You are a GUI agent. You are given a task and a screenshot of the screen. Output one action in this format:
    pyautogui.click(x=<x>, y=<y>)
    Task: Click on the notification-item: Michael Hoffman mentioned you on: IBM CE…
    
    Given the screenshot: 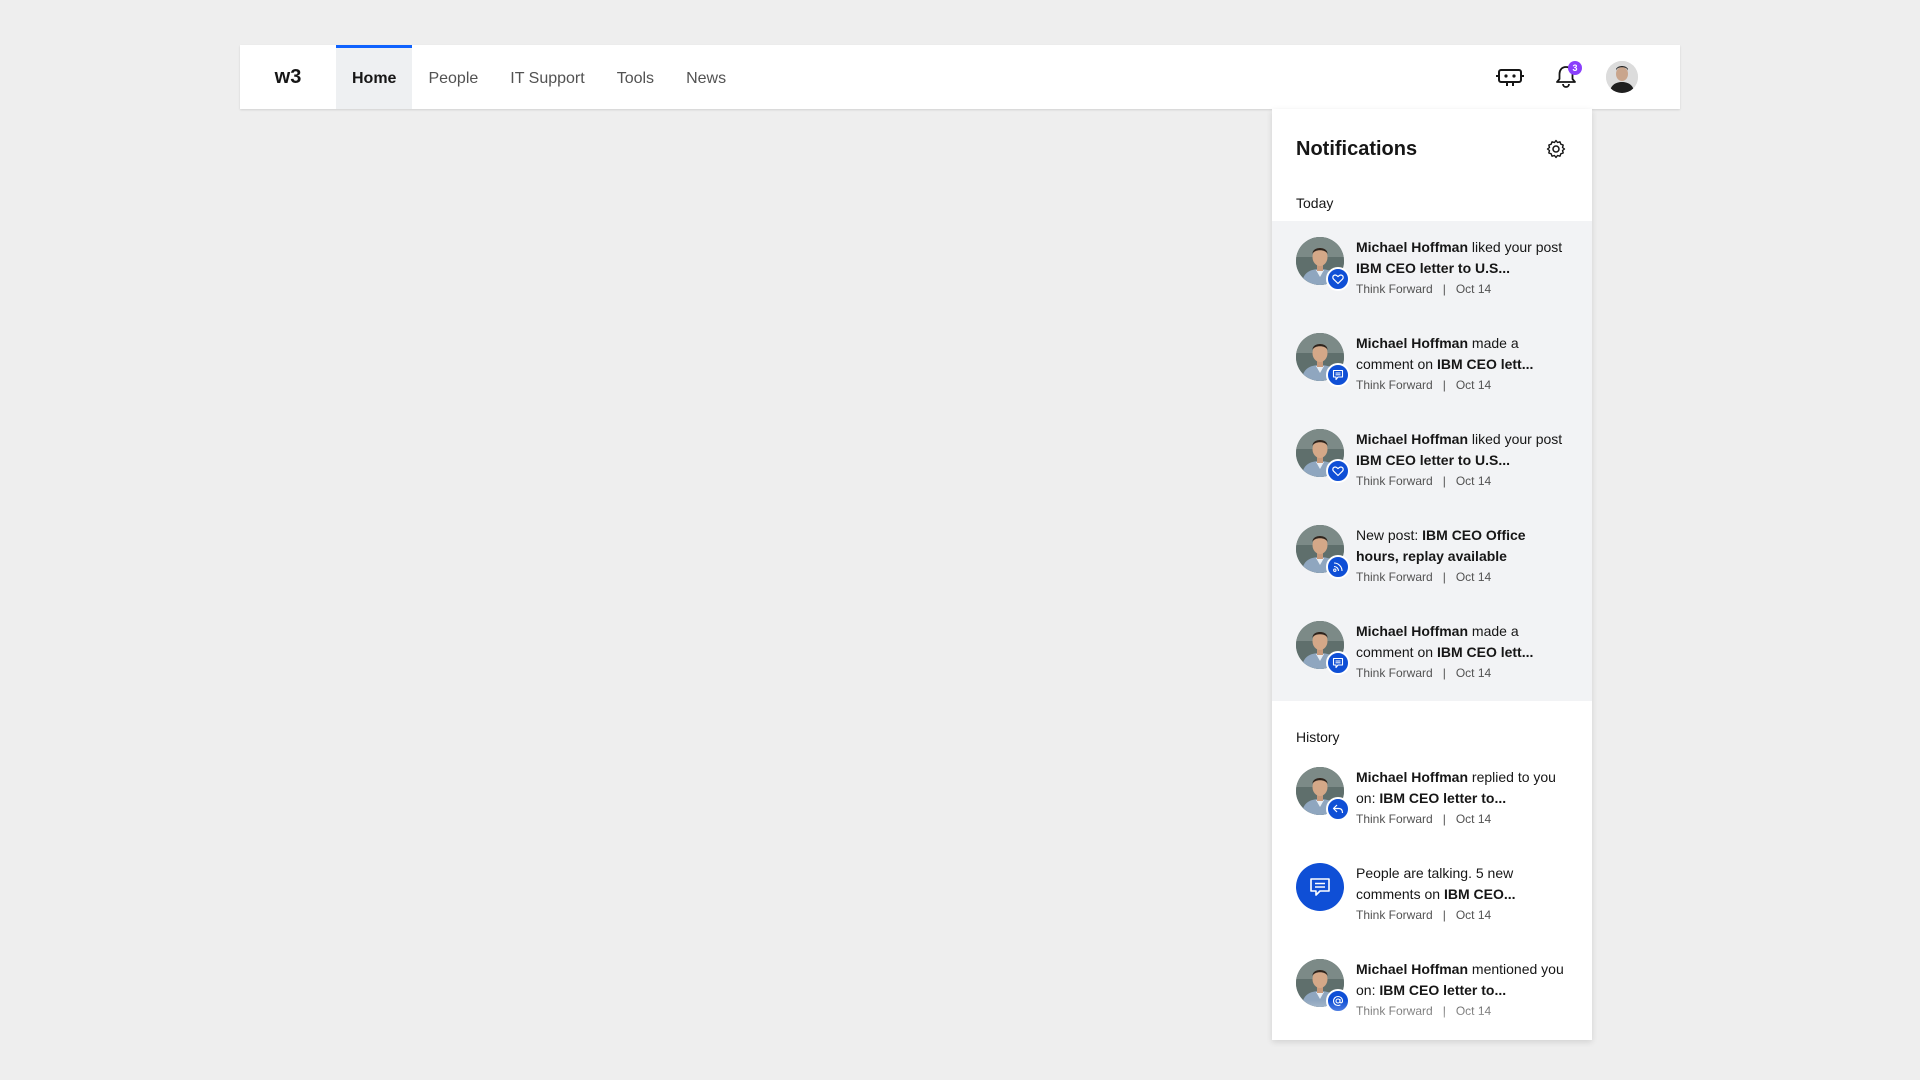 What is the action you would take?
    pyautogui.click(x=1432, y=991)
    